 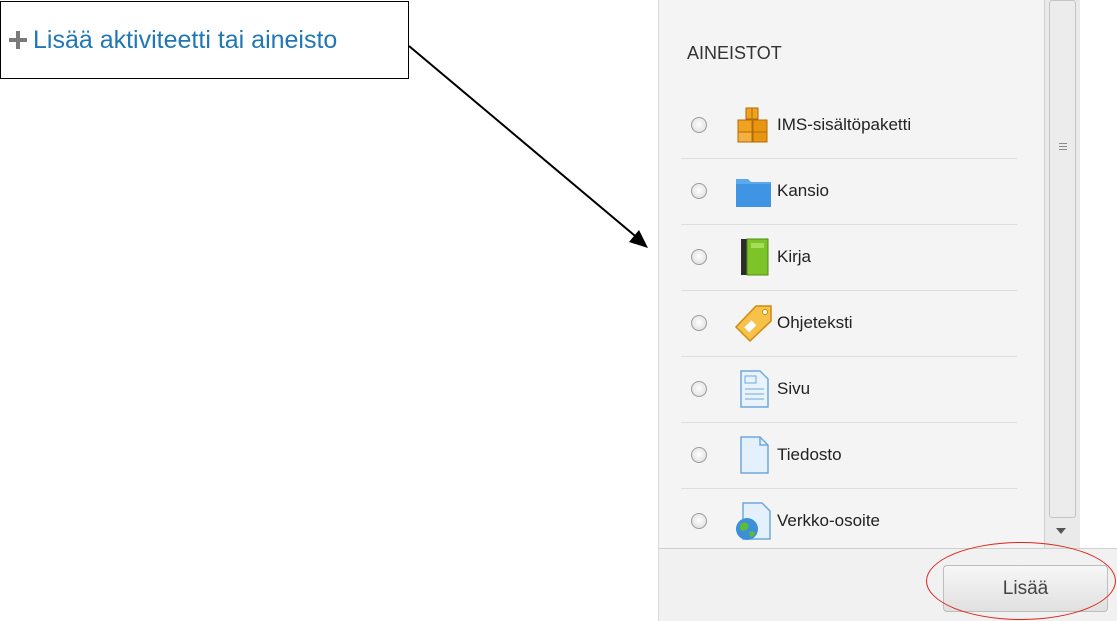 What do you see at coordinates (844, 124) in the screenshot?
I see `option-label: IMS-sisältöpaketti` at bounding box center [844, 124].